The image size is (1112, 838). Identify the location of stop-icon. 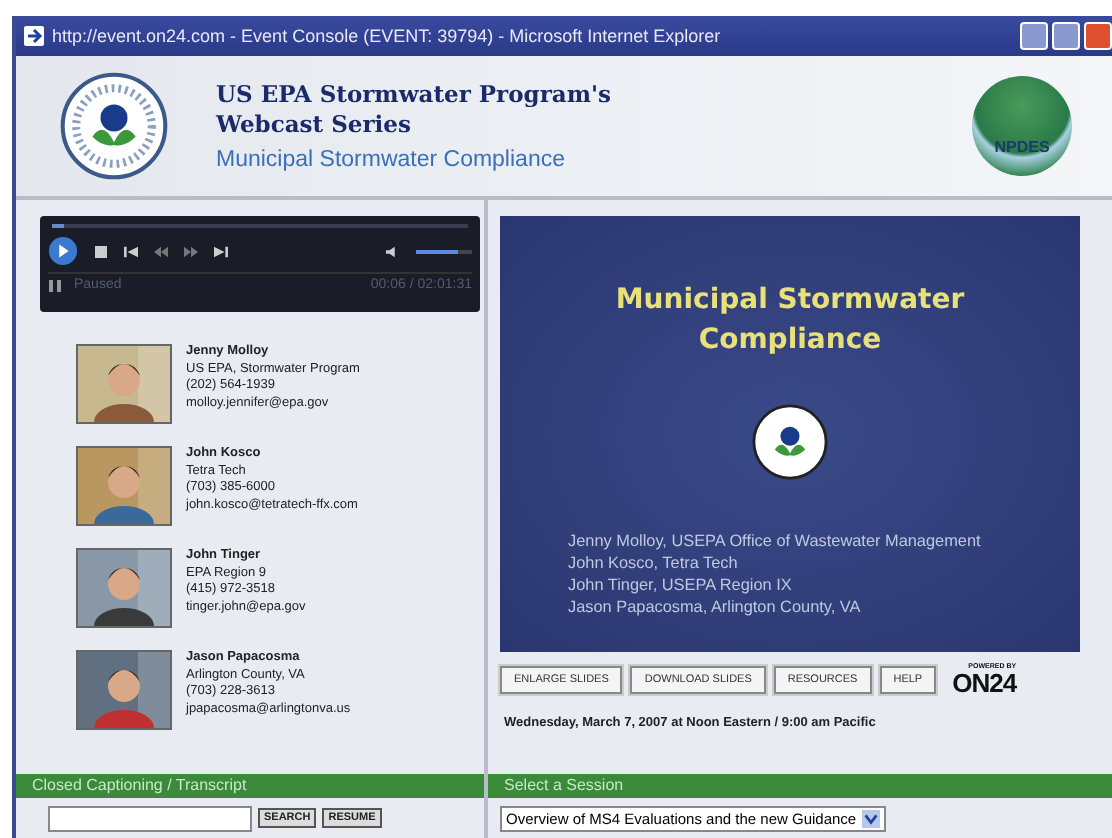
(101, 251).